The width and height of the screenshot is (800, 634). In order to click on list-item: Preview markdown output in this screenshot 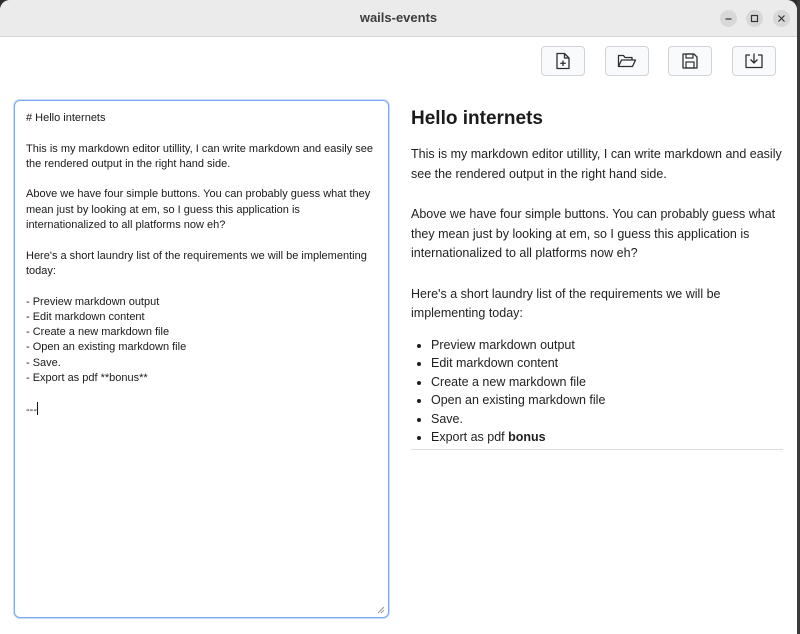, I will do `click(607, 345)`.